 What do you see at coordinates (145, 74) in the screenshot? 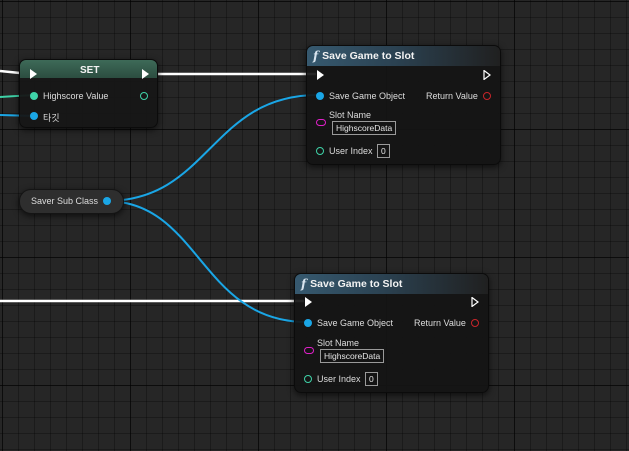
I see `set-exec-out-pin` at bounding box center [145, 74].